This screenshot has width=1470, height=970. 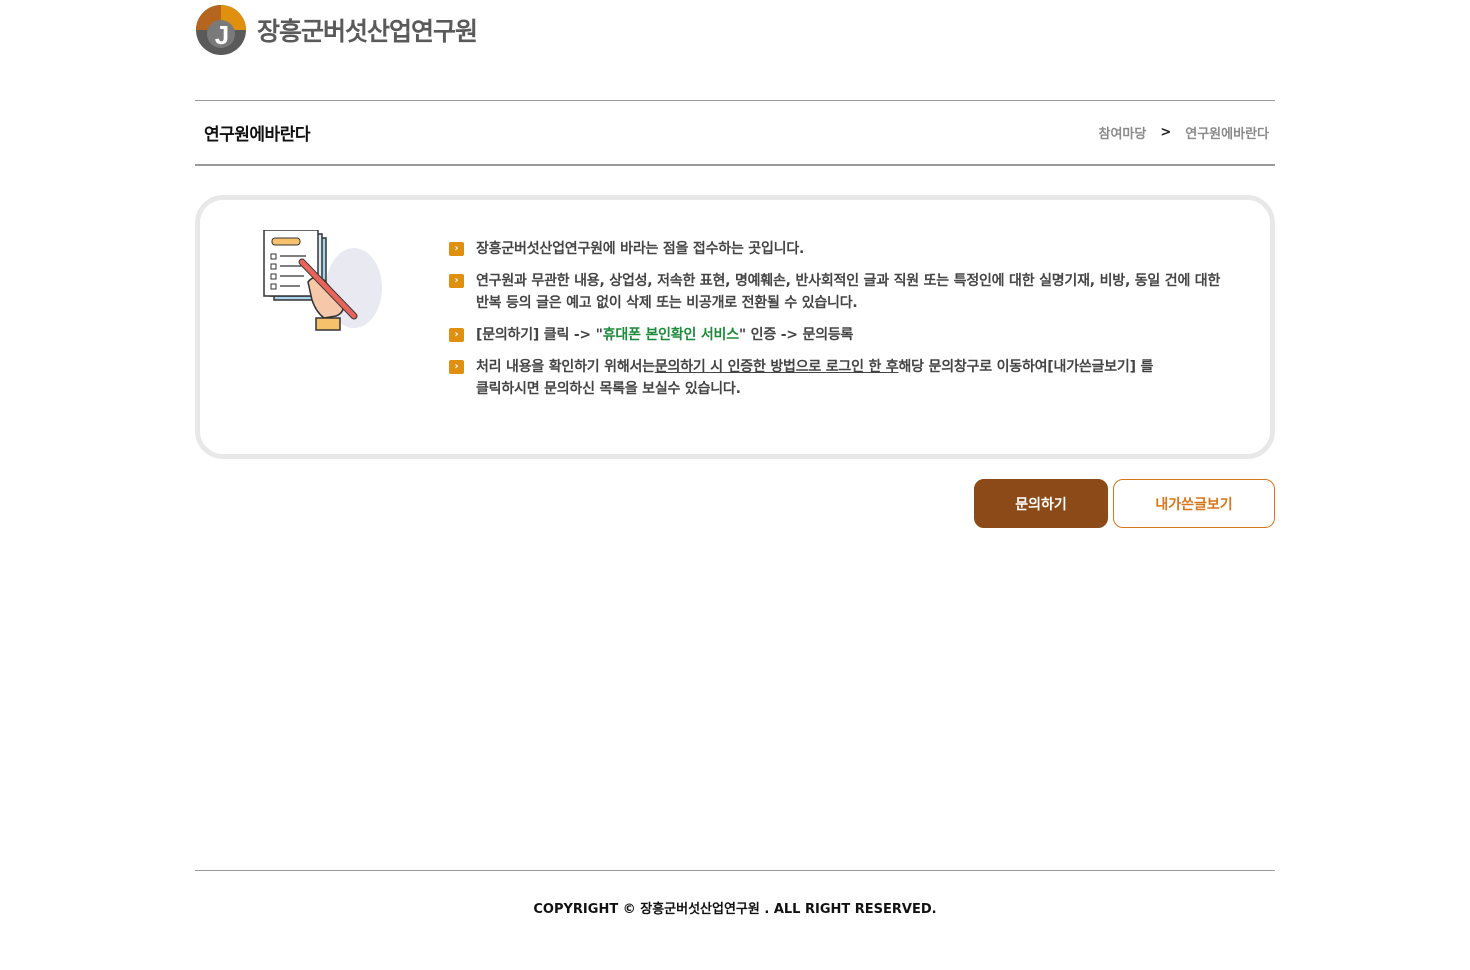 What do you see at coordinates (1227, 132) in the screenshot?
I see `breadcrumb-item-current: 연구원에바란다` at bounding box center [1227, 132].